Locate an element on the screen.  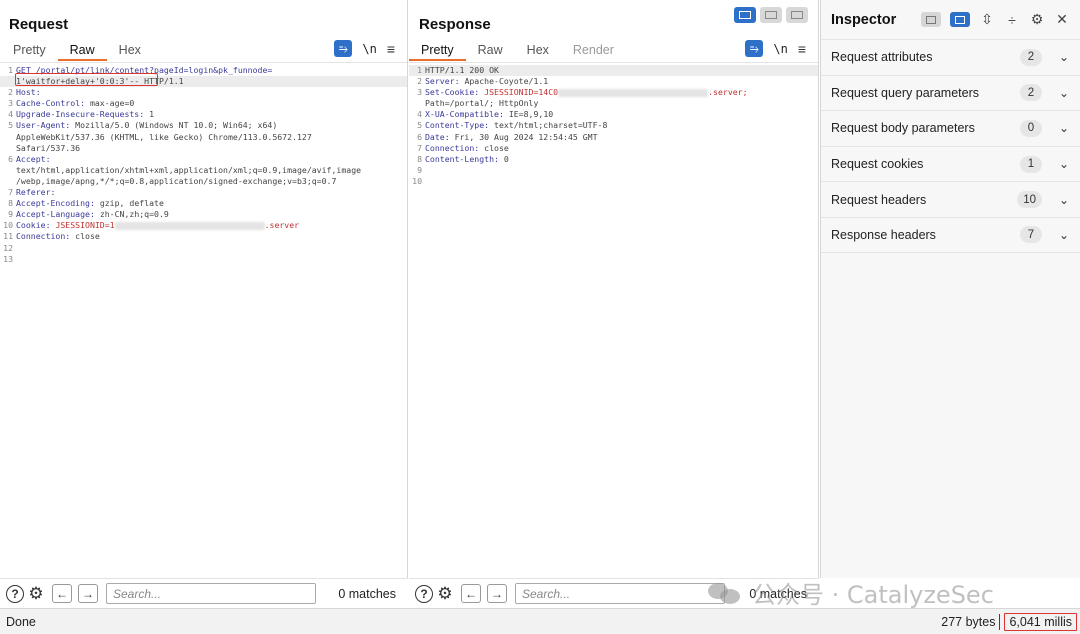
code-token: close is located at coordinates (87, 236).